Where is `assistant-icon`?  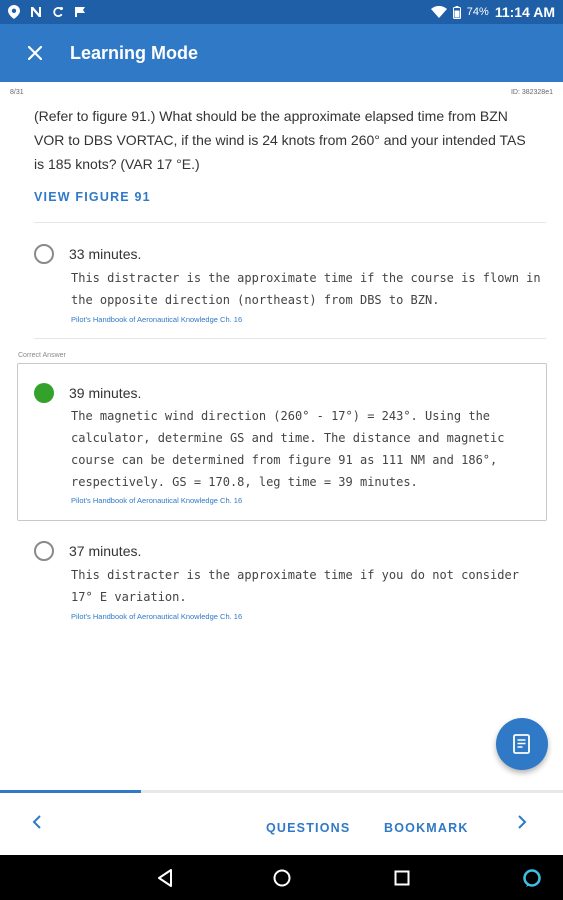
assistant-icon is located at coordinates (532, 877).